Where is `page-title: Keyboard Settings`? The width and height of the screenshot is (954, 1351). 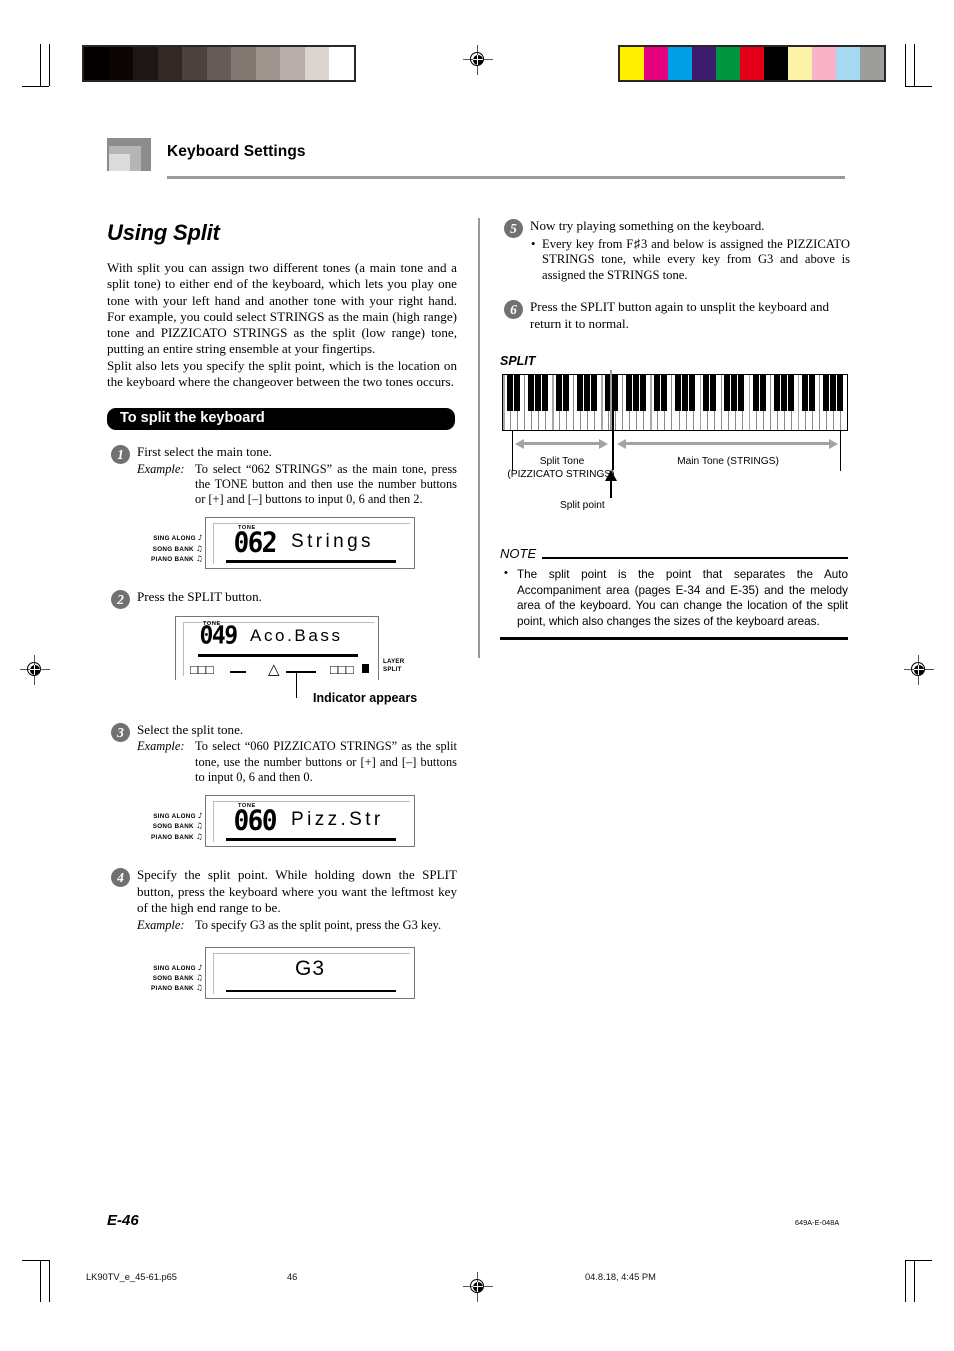 page-title: Keyboard Settings is located at coordinates (236, 151).